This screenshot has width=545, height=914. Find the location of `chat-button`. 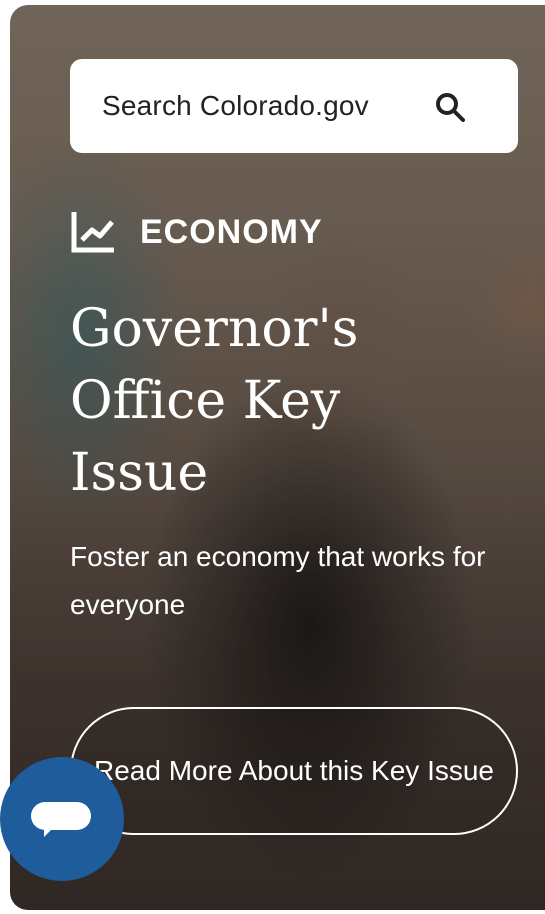

chat-button is located at coordinates (62, 819).